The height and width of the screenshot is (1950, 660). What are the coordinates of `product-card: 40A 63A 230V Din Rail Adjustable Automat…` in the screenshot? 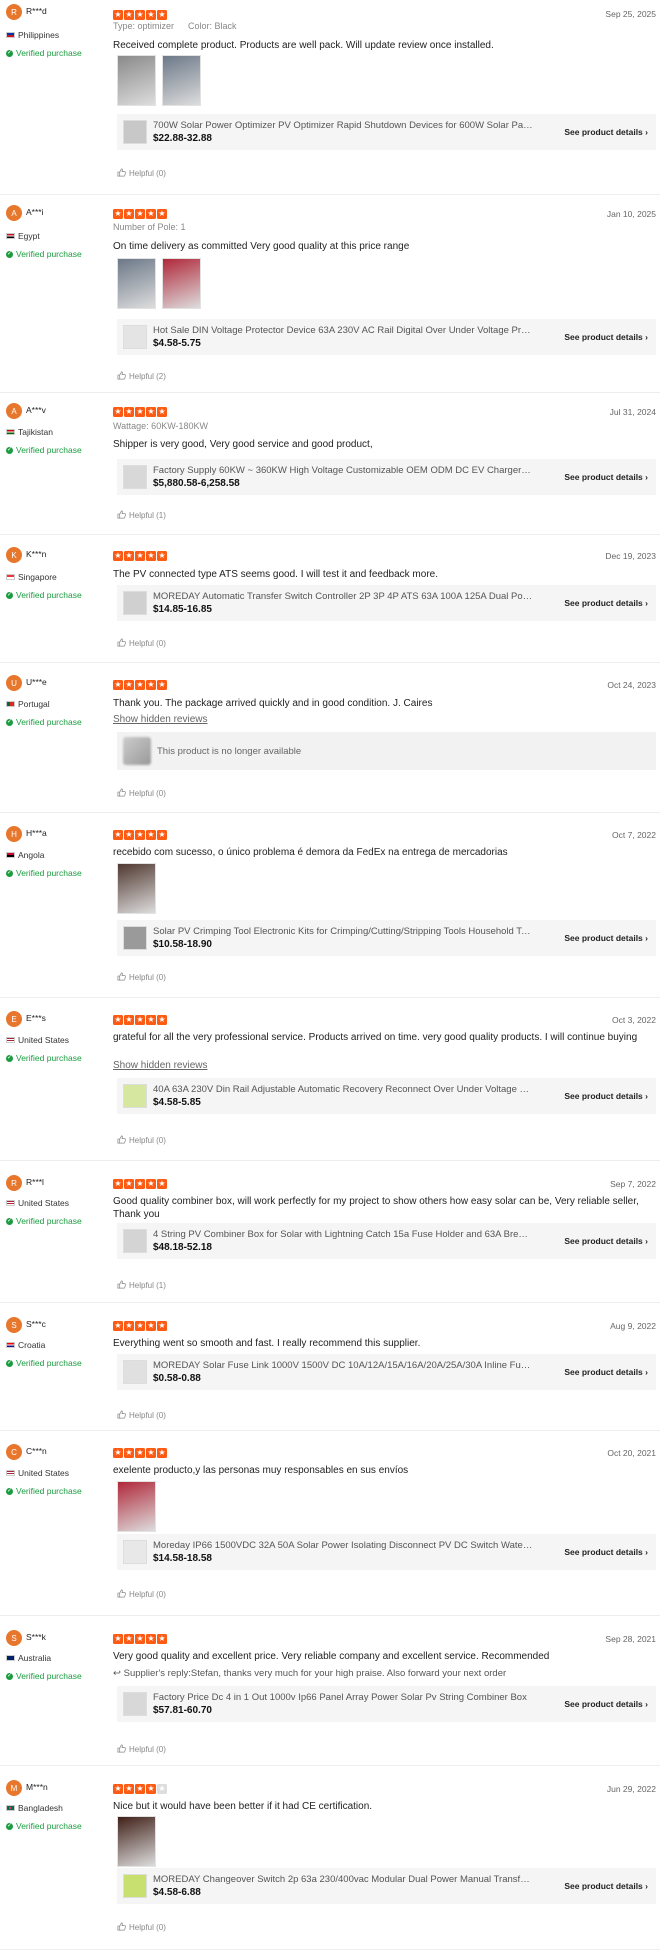 It's located at (386, 1096).